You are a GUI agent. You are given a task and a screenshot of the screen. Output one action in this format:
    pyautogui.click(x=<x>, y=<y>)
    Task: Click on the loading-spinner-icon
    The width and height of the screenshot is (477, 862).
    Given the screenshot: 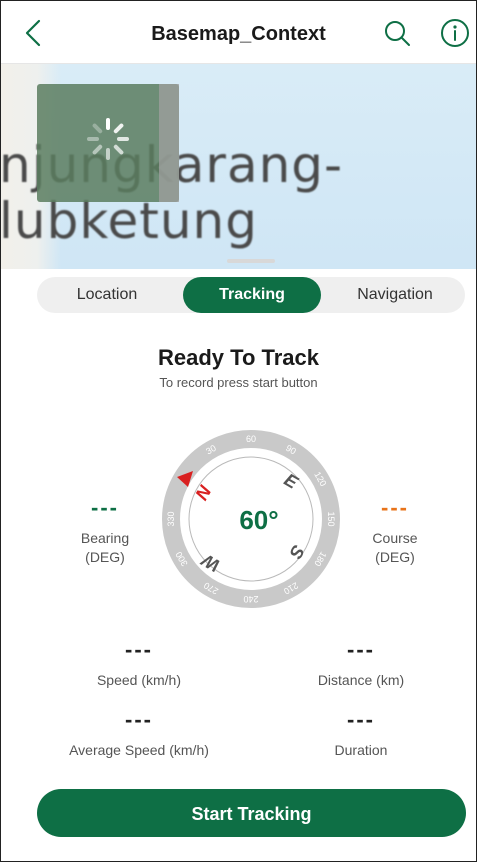 What is the action you would take?
    pyautogui.click(x=108, y=139)
    